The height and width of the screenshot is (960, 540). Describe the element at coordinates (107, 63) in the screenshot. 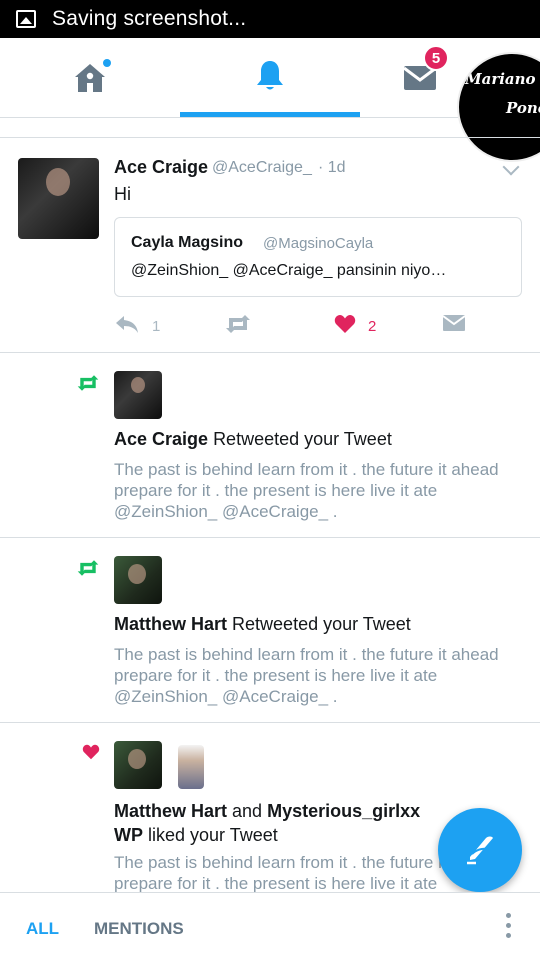

I see `new-content-dot` at that location.